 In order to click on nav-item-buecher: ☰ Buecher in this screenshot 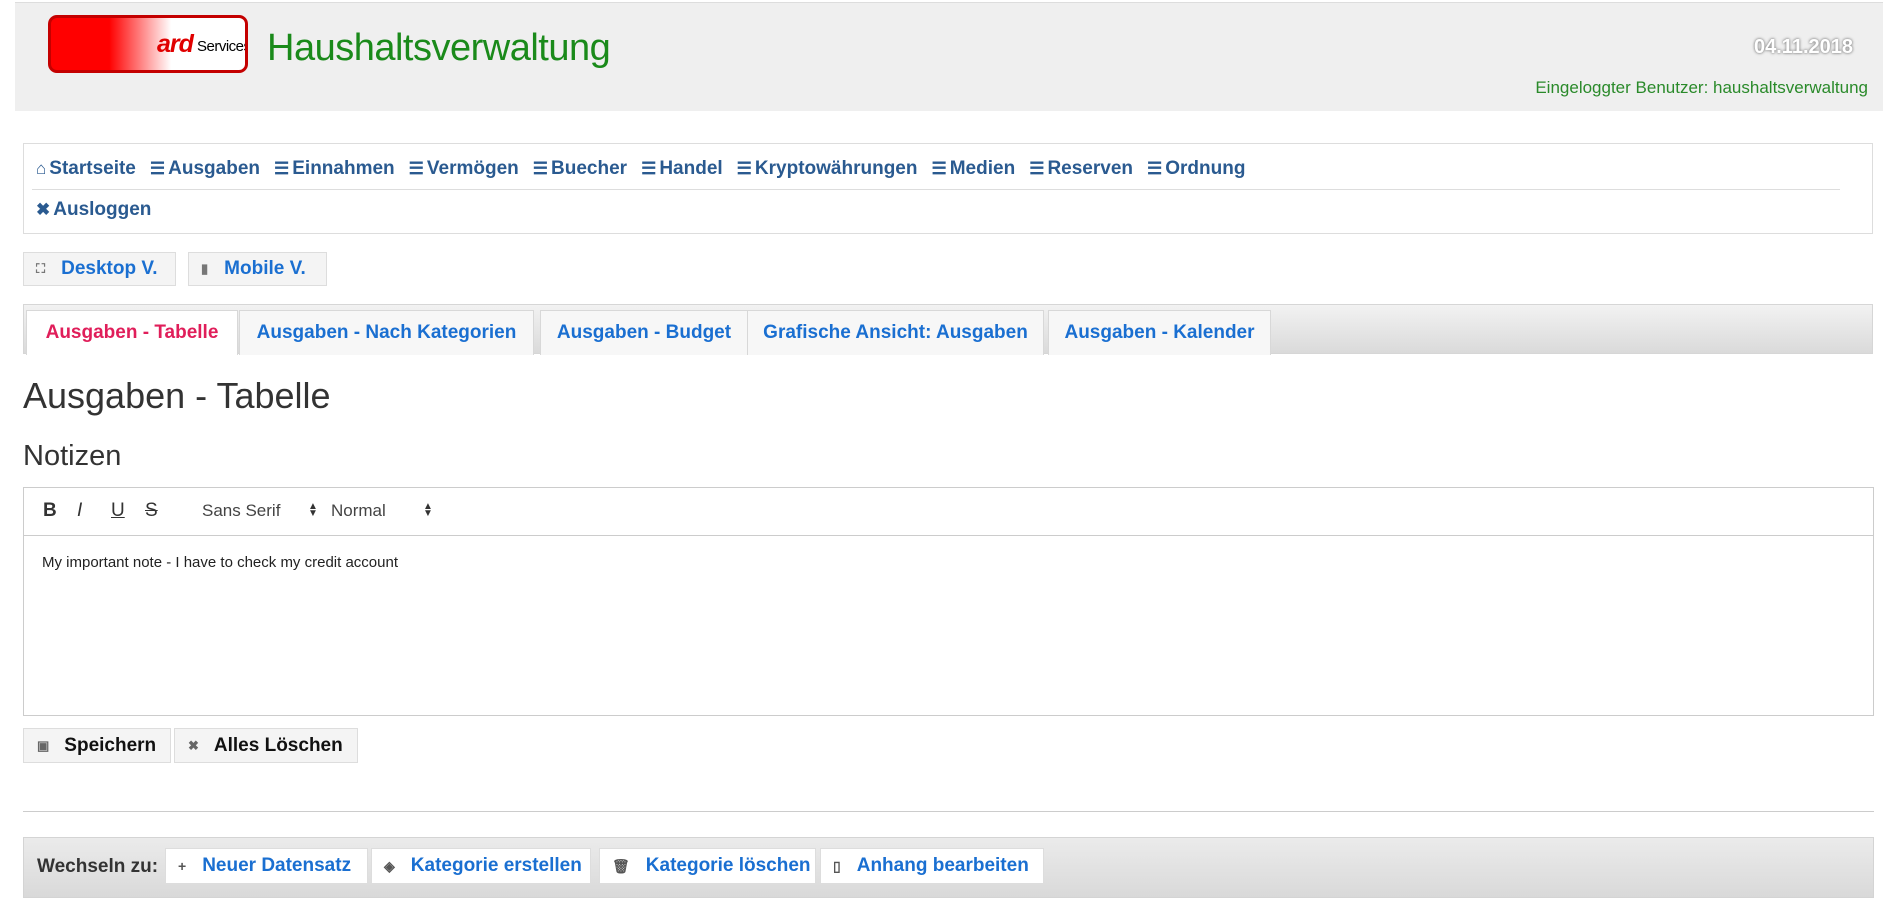, I will do `click(580, 169)`.